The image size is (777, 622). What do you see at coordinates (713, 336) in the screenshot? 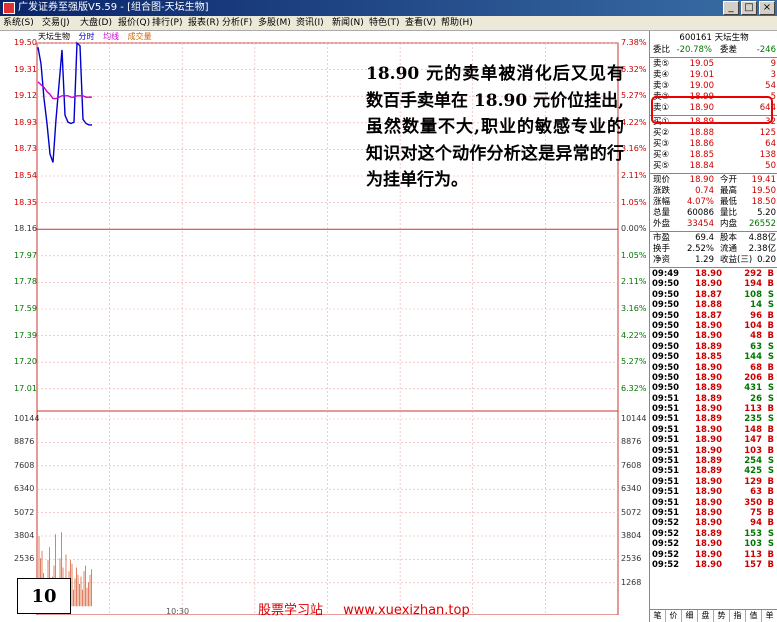
I see `tick-row: 09:50 18.90 48 B` at bounding box center [713, 336].